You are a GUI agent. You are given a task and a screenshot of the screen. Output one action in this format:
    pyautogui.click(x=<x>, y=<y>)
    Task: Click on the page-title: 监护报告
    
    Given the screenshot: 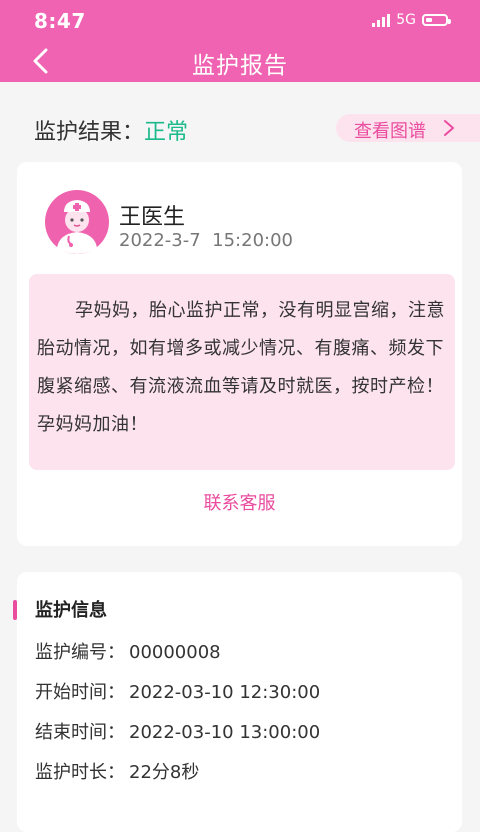 What is the action you would take?
    pyautogui.click(x=240, y=66)
    